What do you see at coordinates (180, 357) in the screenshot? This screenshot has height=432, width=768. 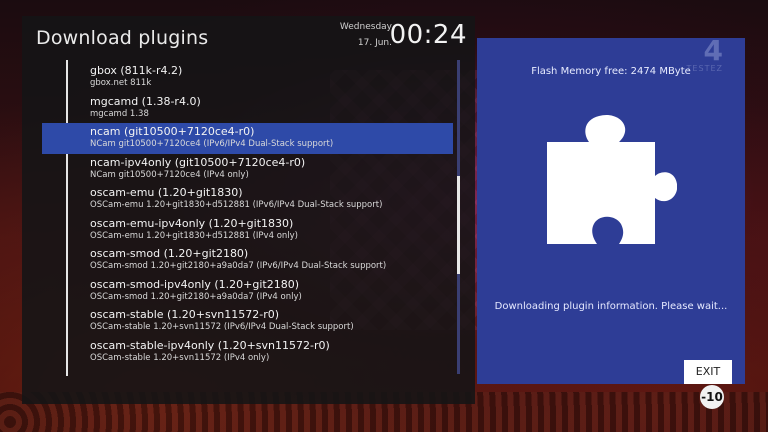 I see `plugin-description: OSCam-stable 1.20+svn11572 (IPv4 only)` at bounding box center [180, 357].